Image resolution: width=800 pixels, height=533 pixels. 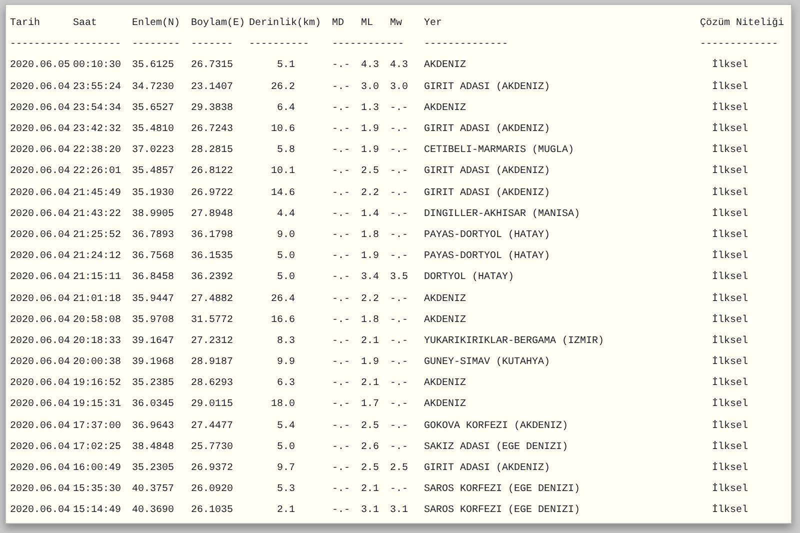 I want to click on table-cell: 23:42:32, so click(x=97, y=130).